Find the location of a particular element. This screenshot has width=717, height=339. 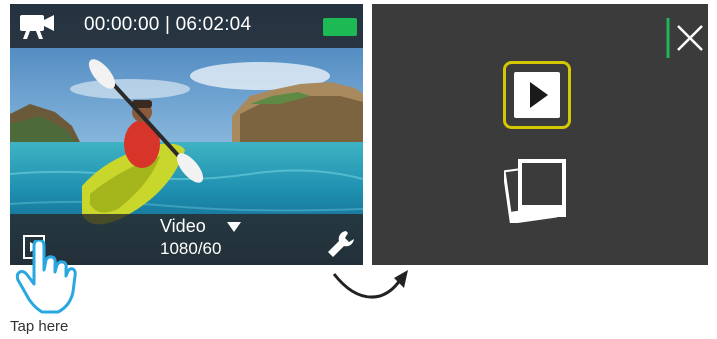

curved-arrow-icon is located at coordinates (370, 284).